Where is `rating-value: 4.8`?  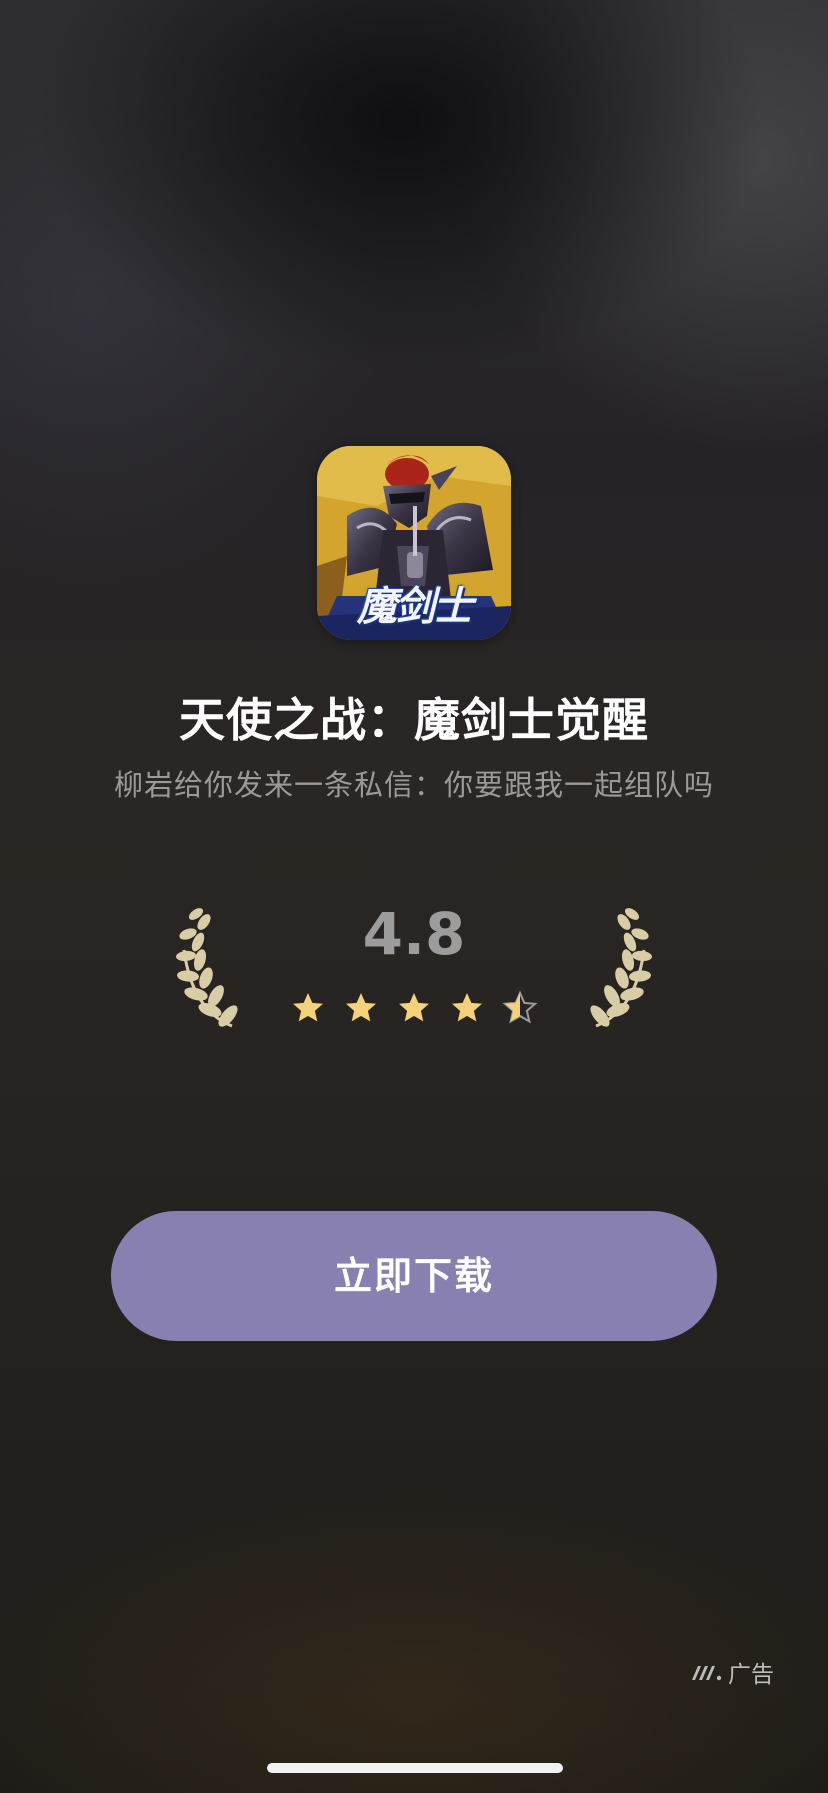
rating-value: 4.8 is located at coordinates (414, 934).